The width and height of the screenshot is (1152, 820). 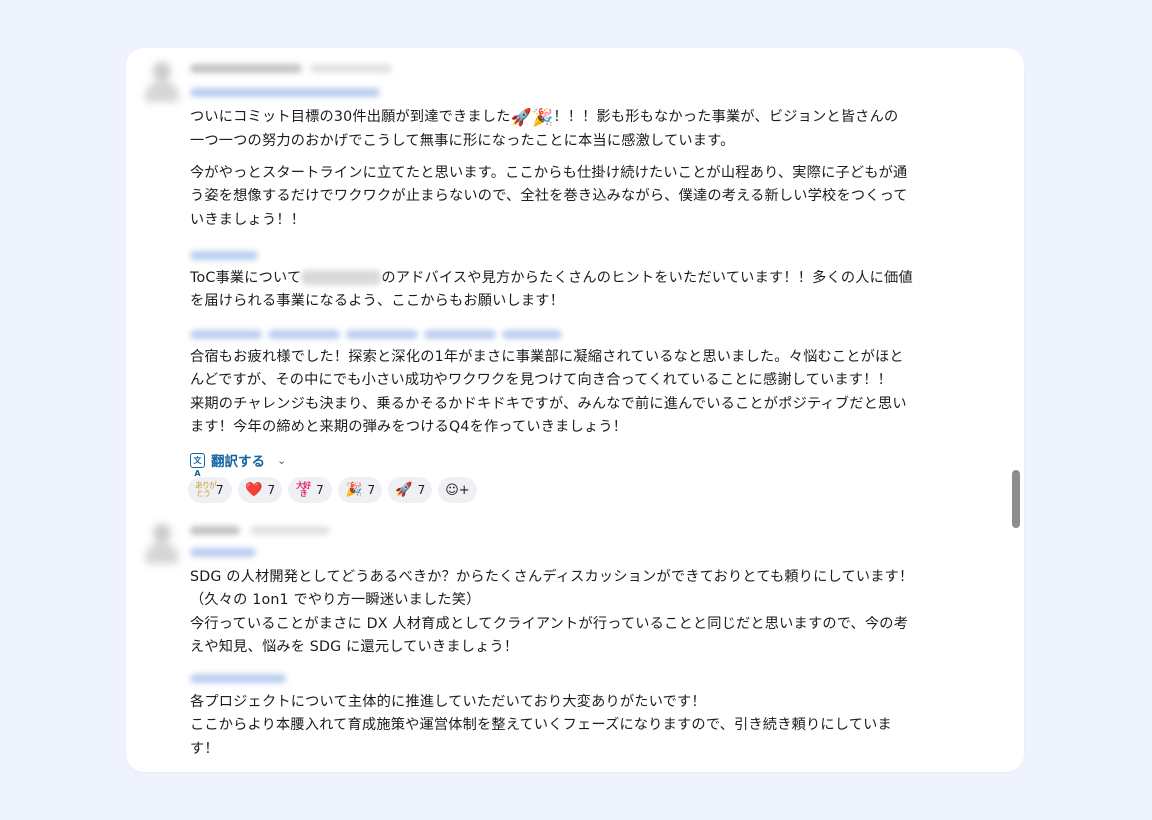 I want to click on reaction-party: 🎉 7, so click(x=360, y=490).